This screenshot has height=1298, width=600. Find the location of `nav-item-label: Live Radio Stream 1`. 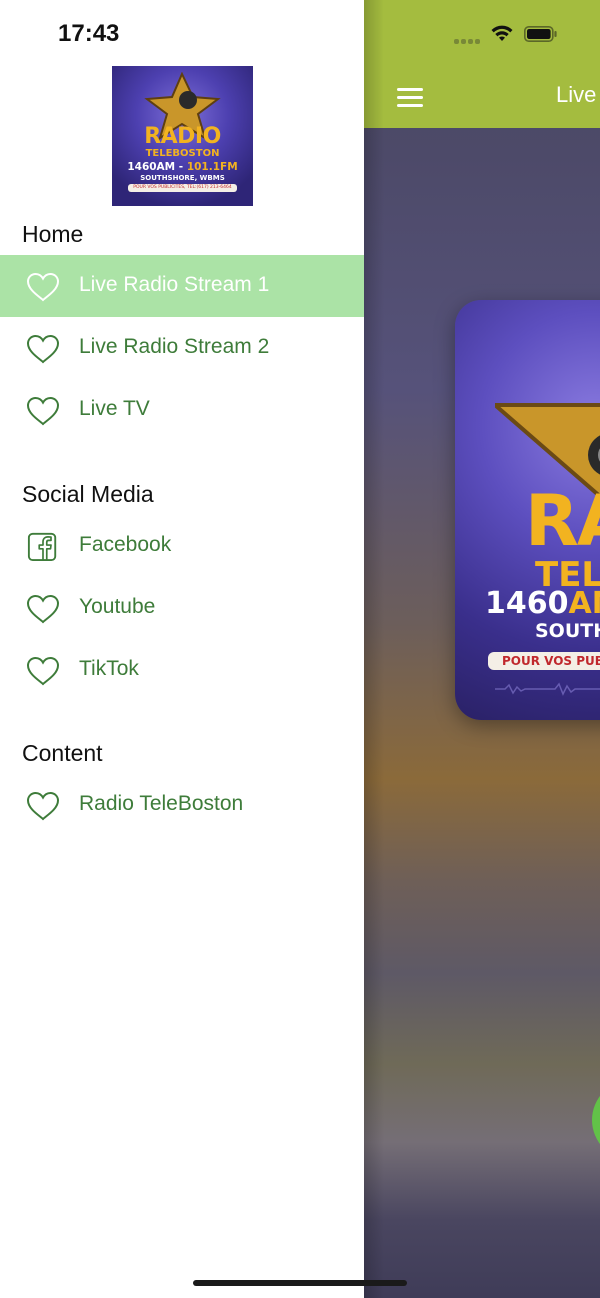

nav-item-label: Live Radio Stream 1 is located at coordinates (174, 284).